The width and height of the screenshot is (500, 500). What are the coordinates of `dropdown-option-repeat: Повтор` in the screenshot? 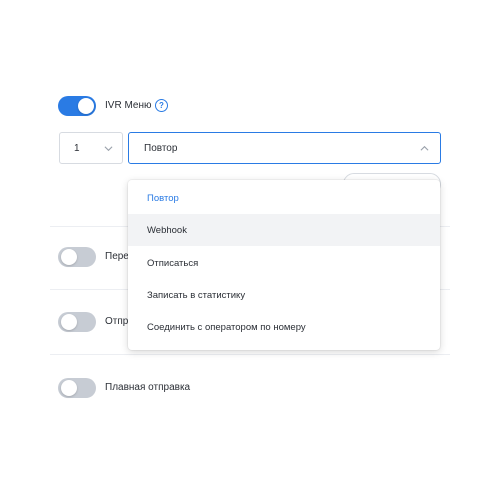 It's located at (284, 198).